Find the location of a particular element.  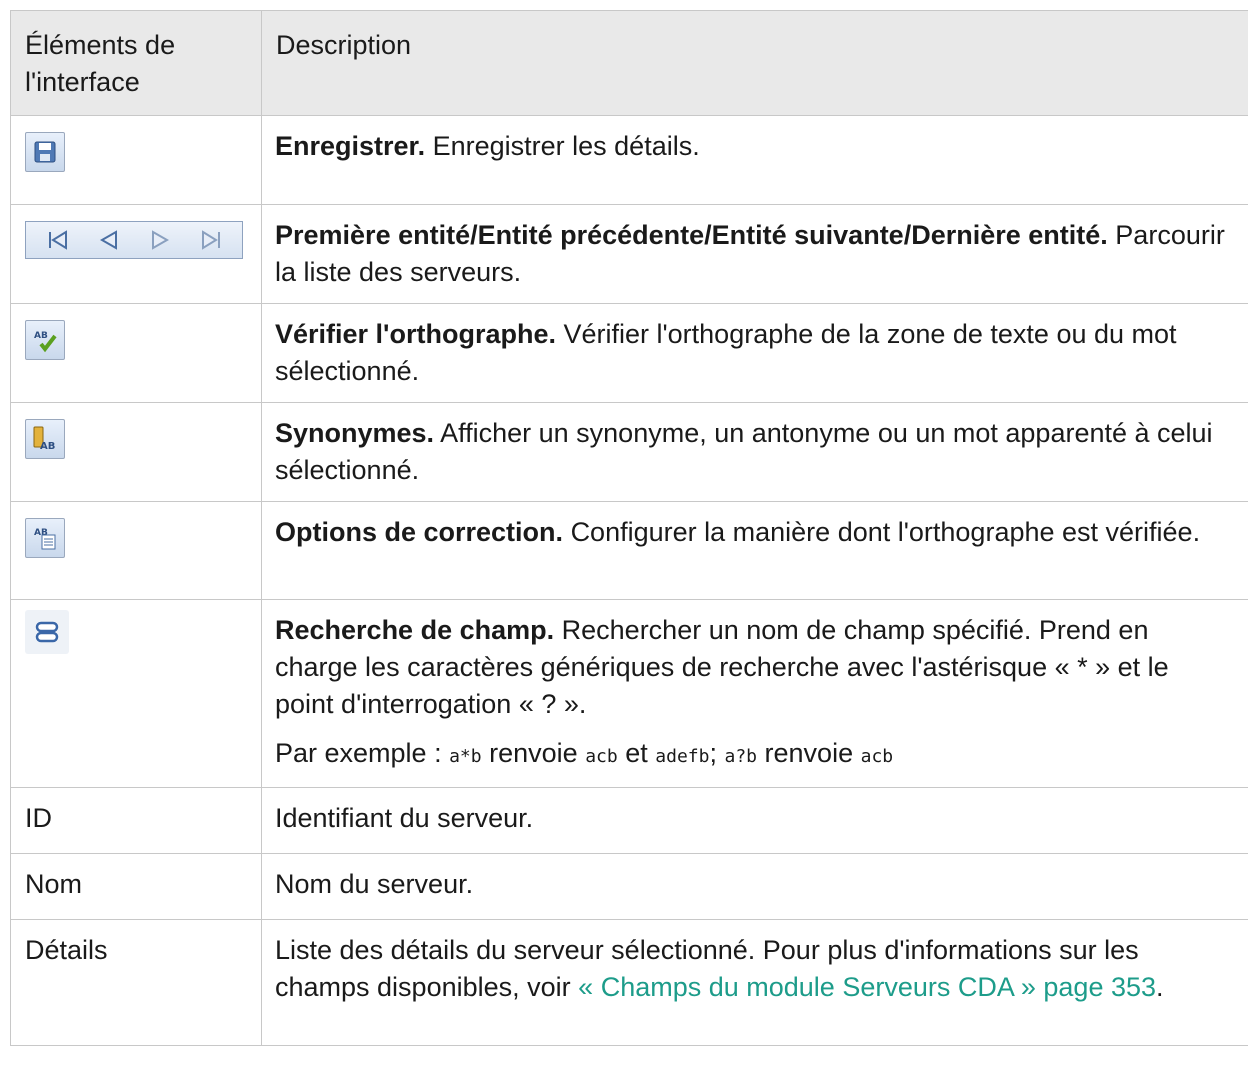

table-row: Enregistrer. Enregistrer les détails. is located at coordinates (629, 160).